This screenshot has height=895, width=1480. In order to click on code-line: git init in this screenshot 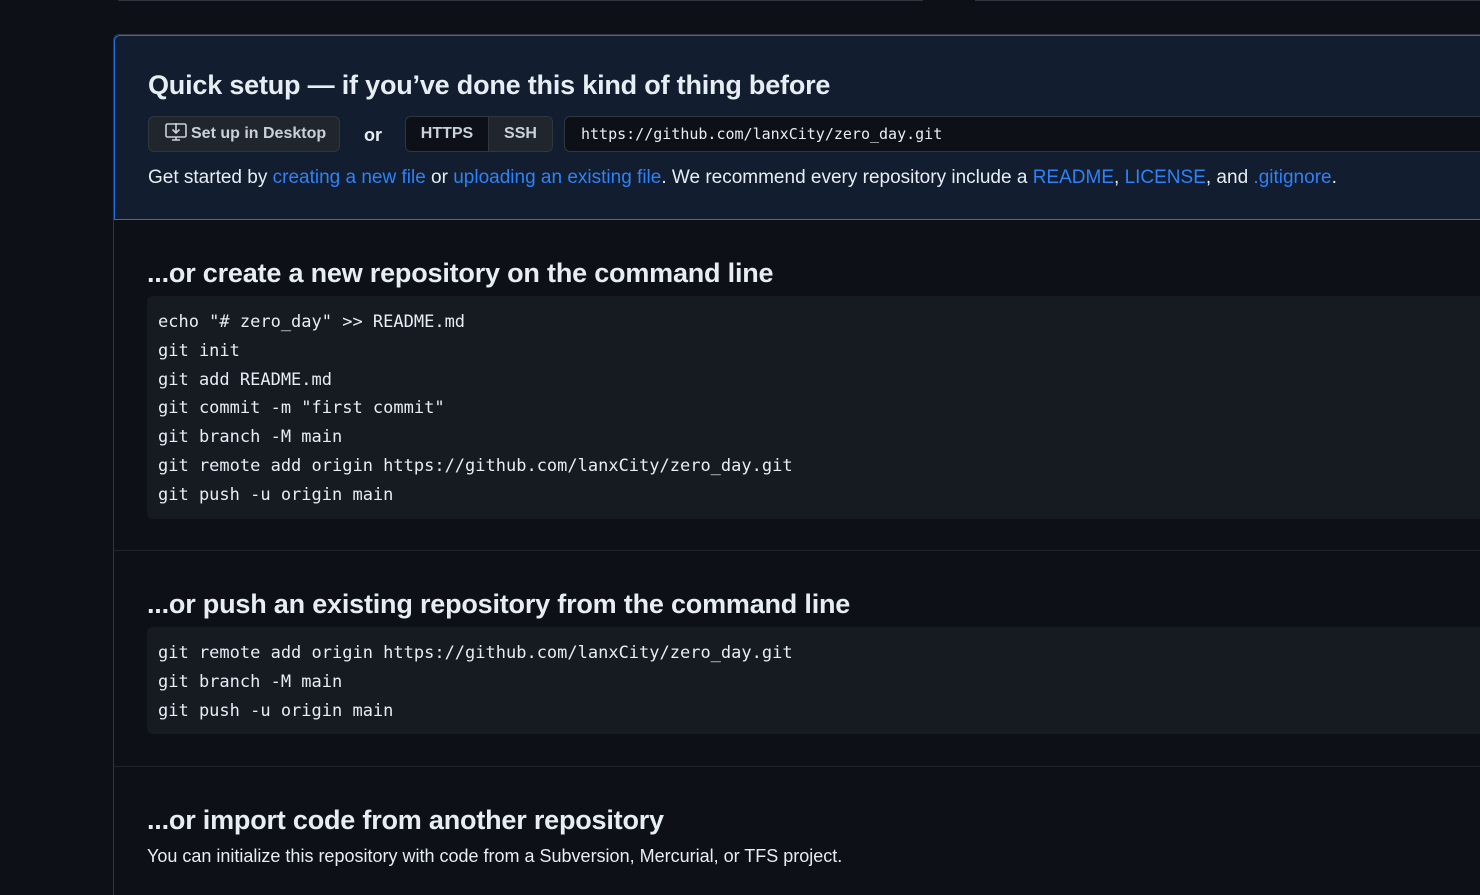, I will do `click(199, 350)`.